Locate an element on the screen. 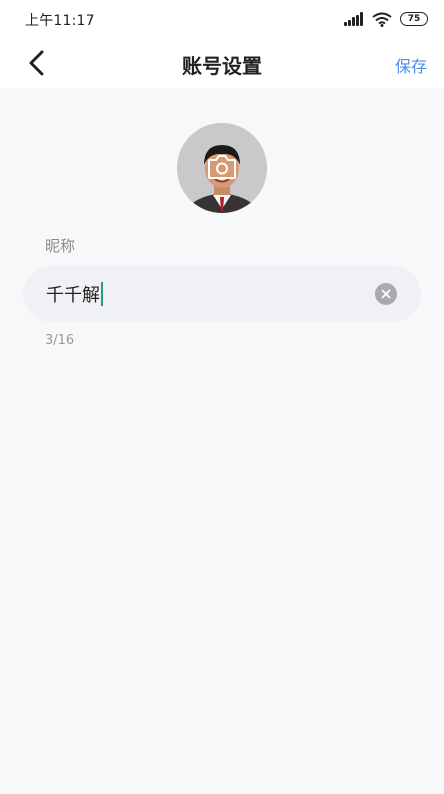 The width and height of the screenshot is (444, 794). wifi-icon is located at coordinates (382, 19).